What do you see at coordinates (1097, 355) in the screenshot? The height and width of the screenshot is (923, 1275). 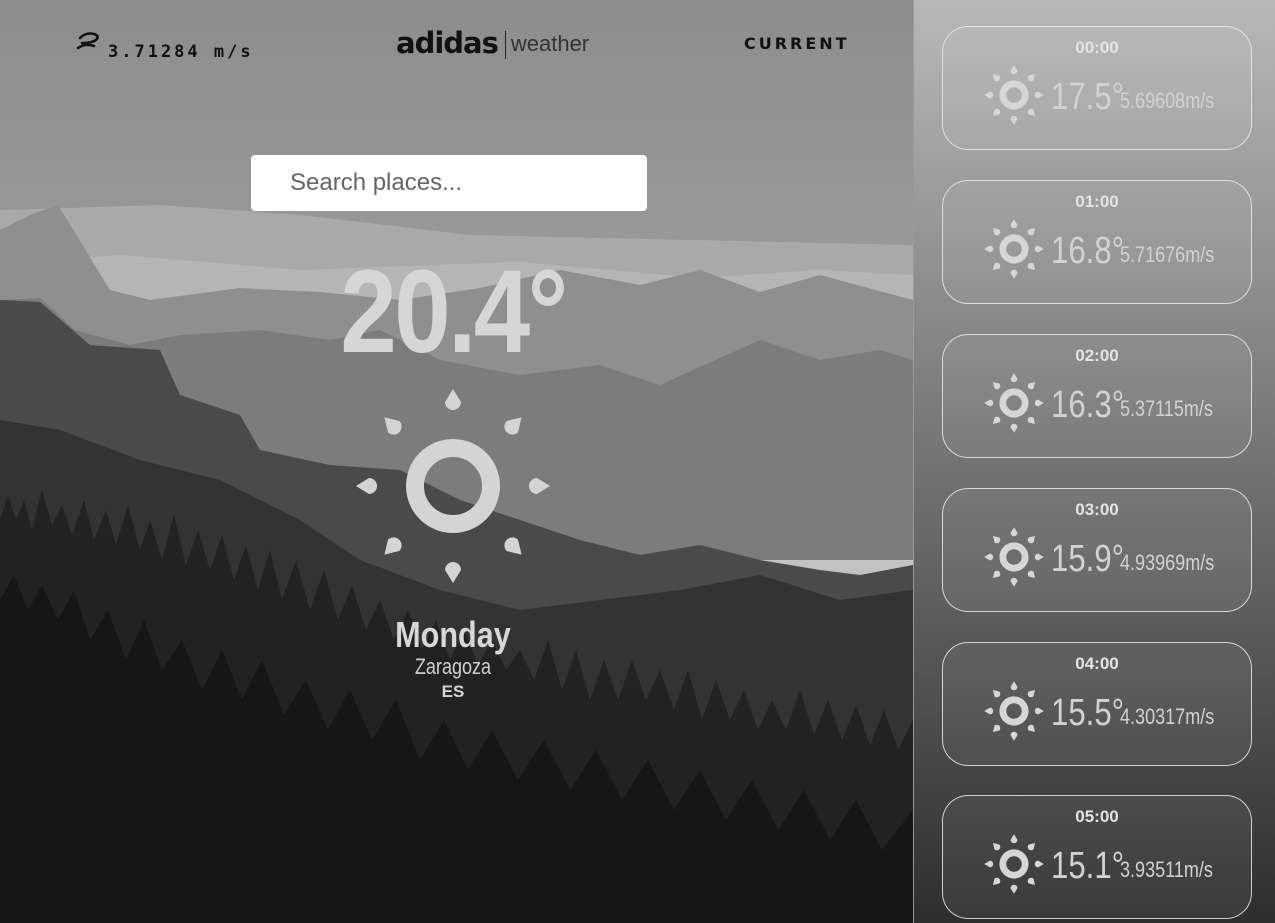 I see `forecast-time: 02:00` at bounding box center [1097, 355].